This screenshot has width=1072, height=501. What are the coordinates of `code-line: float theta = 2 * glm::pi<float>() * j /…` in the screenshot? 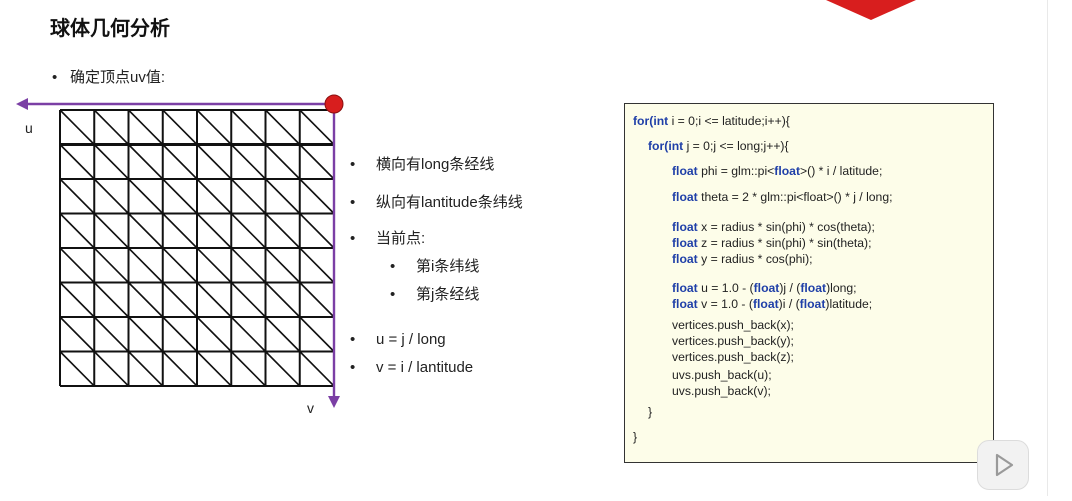 It's located at (782, 197).